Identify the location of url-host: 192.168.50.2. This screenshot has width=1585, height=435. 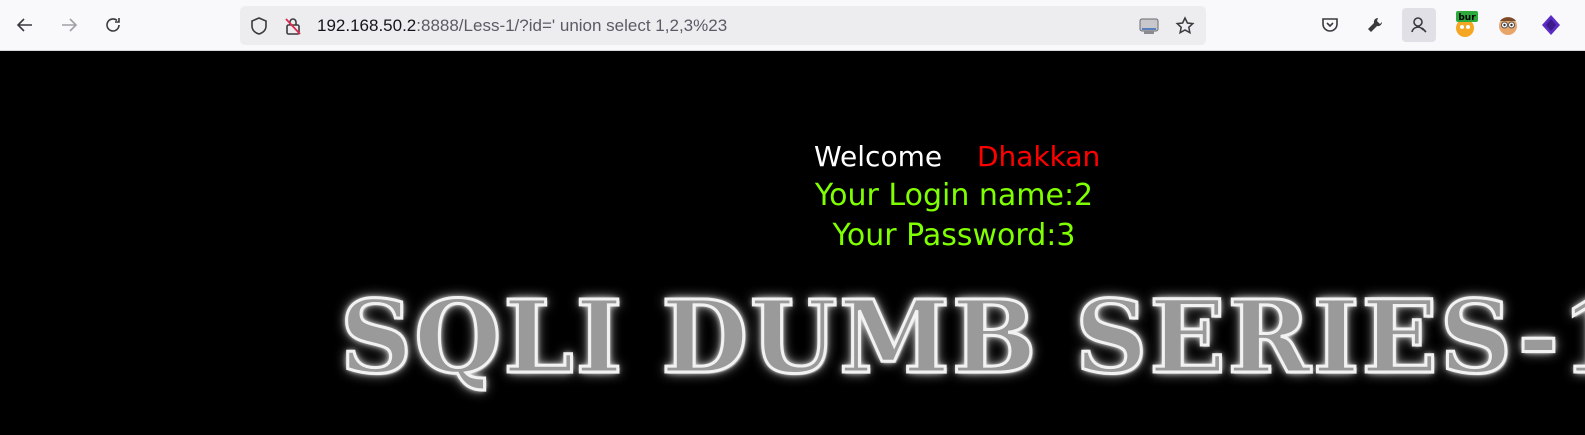
(367, 25).